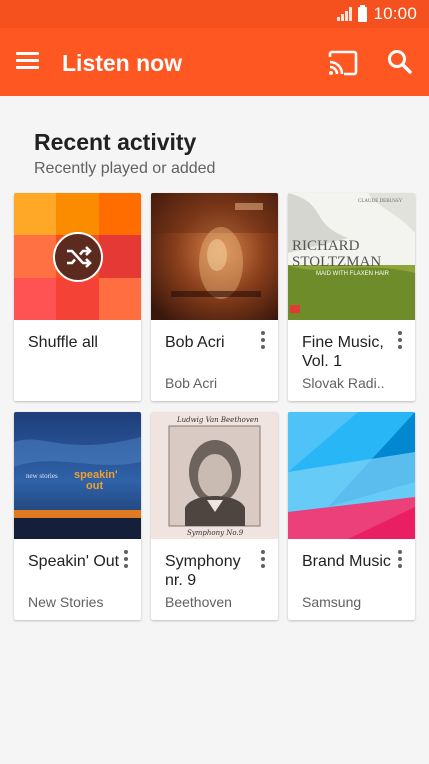 This screenshot has height=764, width=429. I want to click on album-art-text: Ludwig Van Beethoven, so click(217, 420).